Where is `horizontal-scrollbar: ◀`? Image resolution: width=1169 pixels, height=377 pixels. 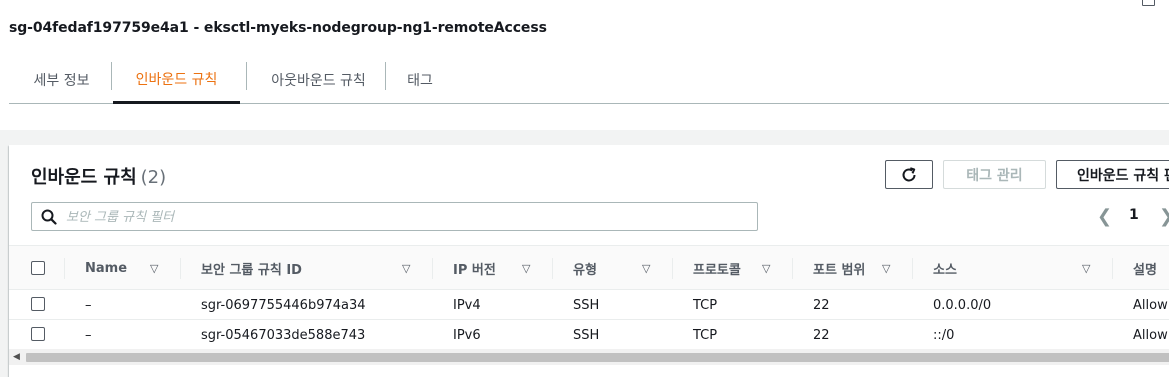 horizontal-scrollbar: ◀ is located at coordinates (589, 357).